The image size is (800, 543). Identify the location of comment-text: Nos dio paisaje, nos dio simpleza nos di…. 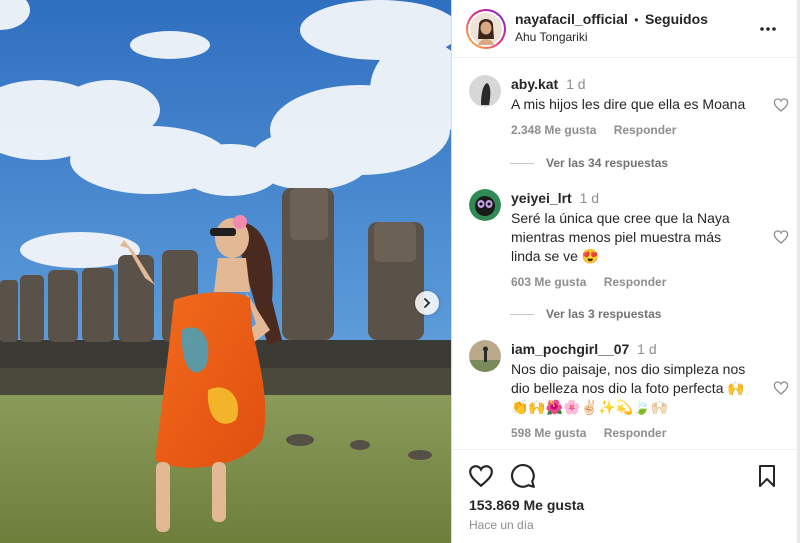
(628, 388).